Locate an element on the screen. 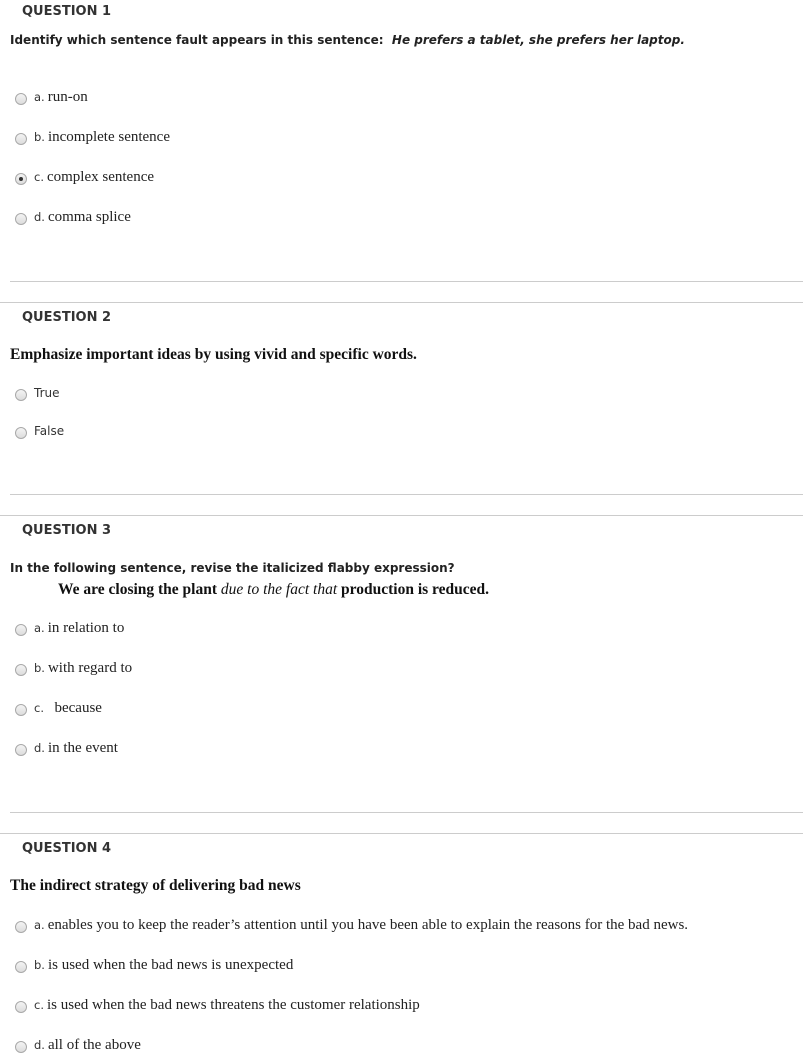  q1-option-d: d. comma splice is located at coordinates (73, 217).